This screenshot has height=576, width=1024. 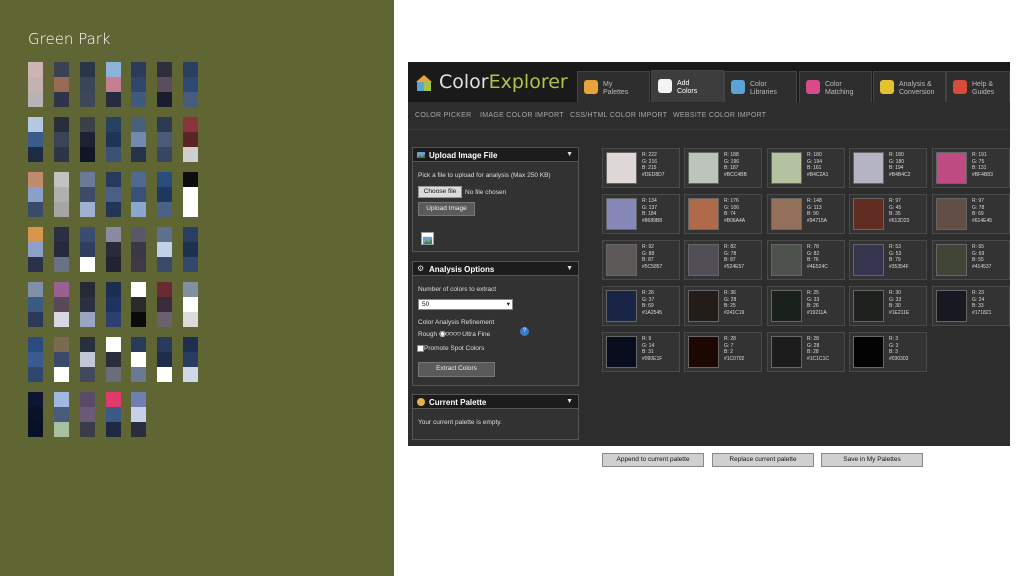 I want to click on color-swatch: R: 176 G: 106 B: 74 #B06A4A, so click(x=723, y=214).